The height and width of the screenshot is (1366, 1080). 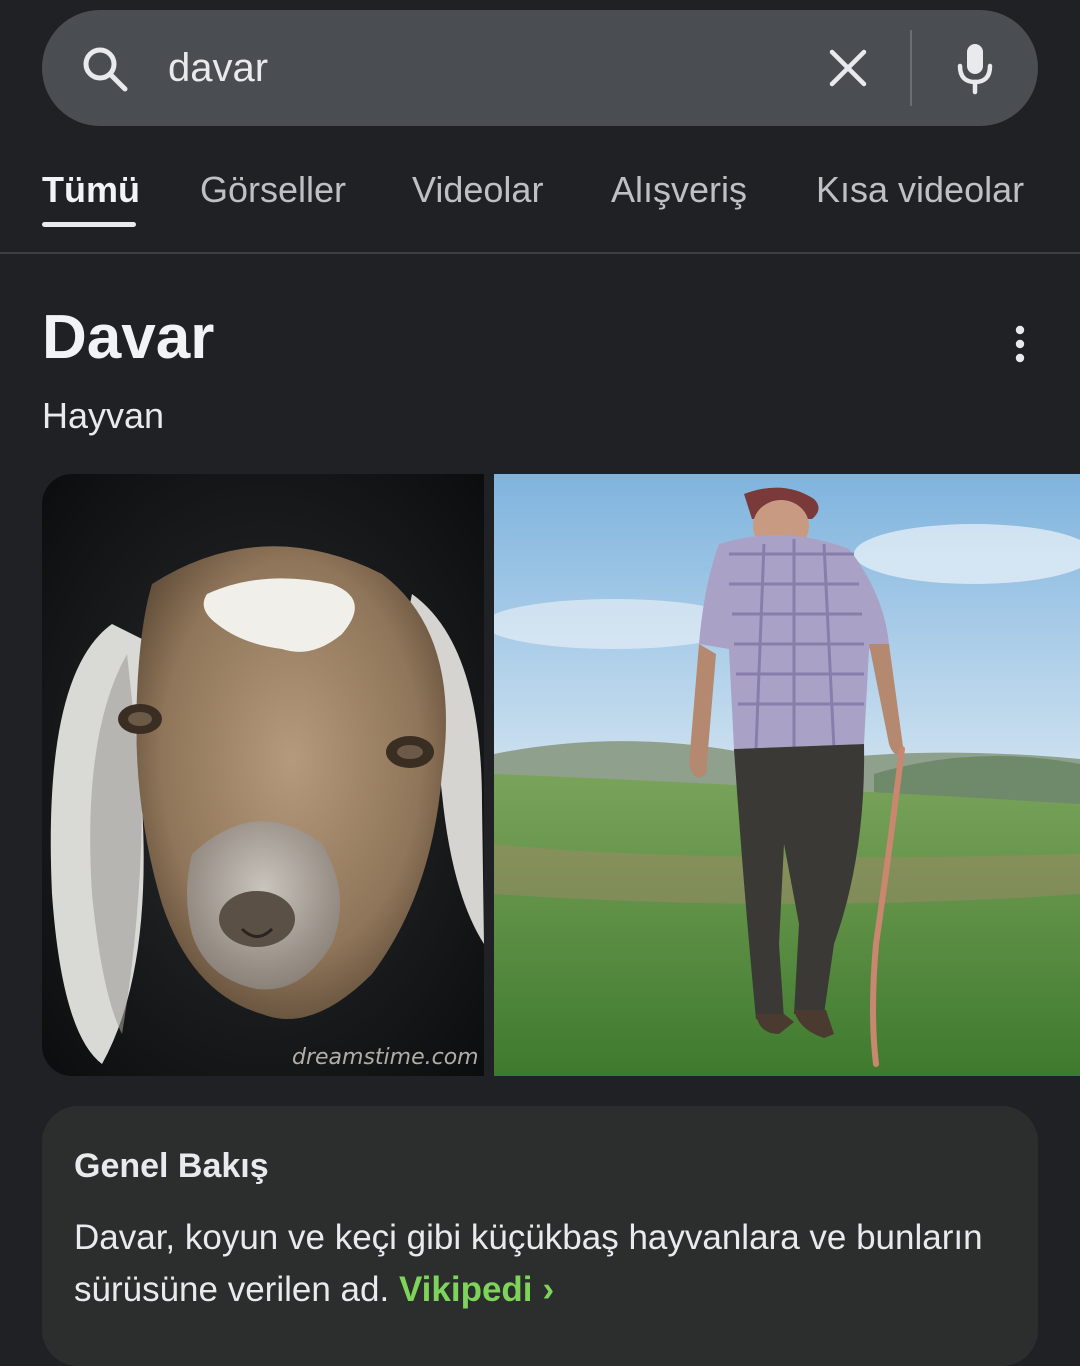 What do you see at coordinates (273, 190) in the screenshot?
I see `tab-images: Görseller` at bounding box center [273, 190].